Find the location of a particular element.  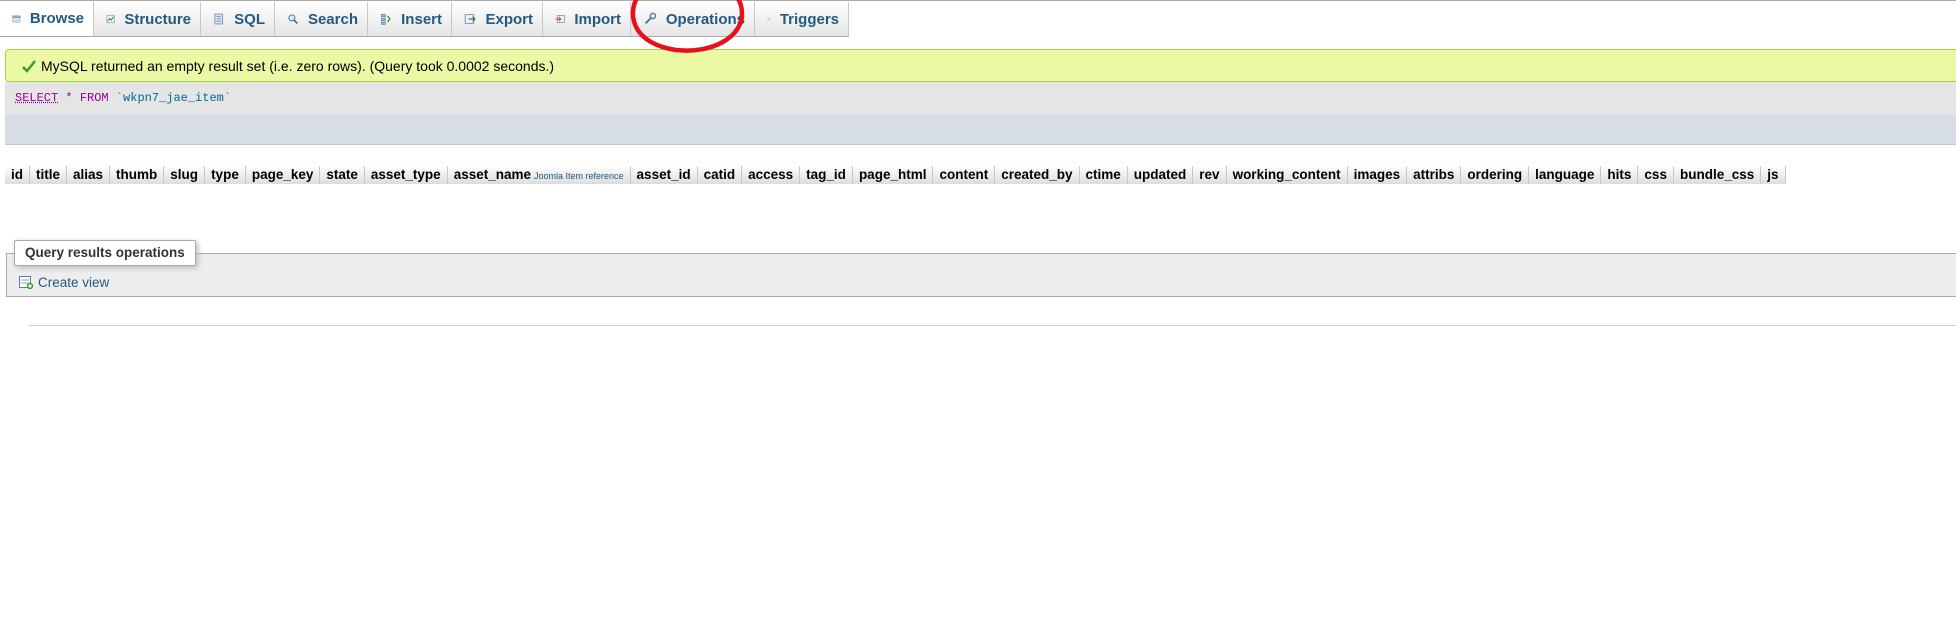

browse-icon is located at coordinates (16, 18).